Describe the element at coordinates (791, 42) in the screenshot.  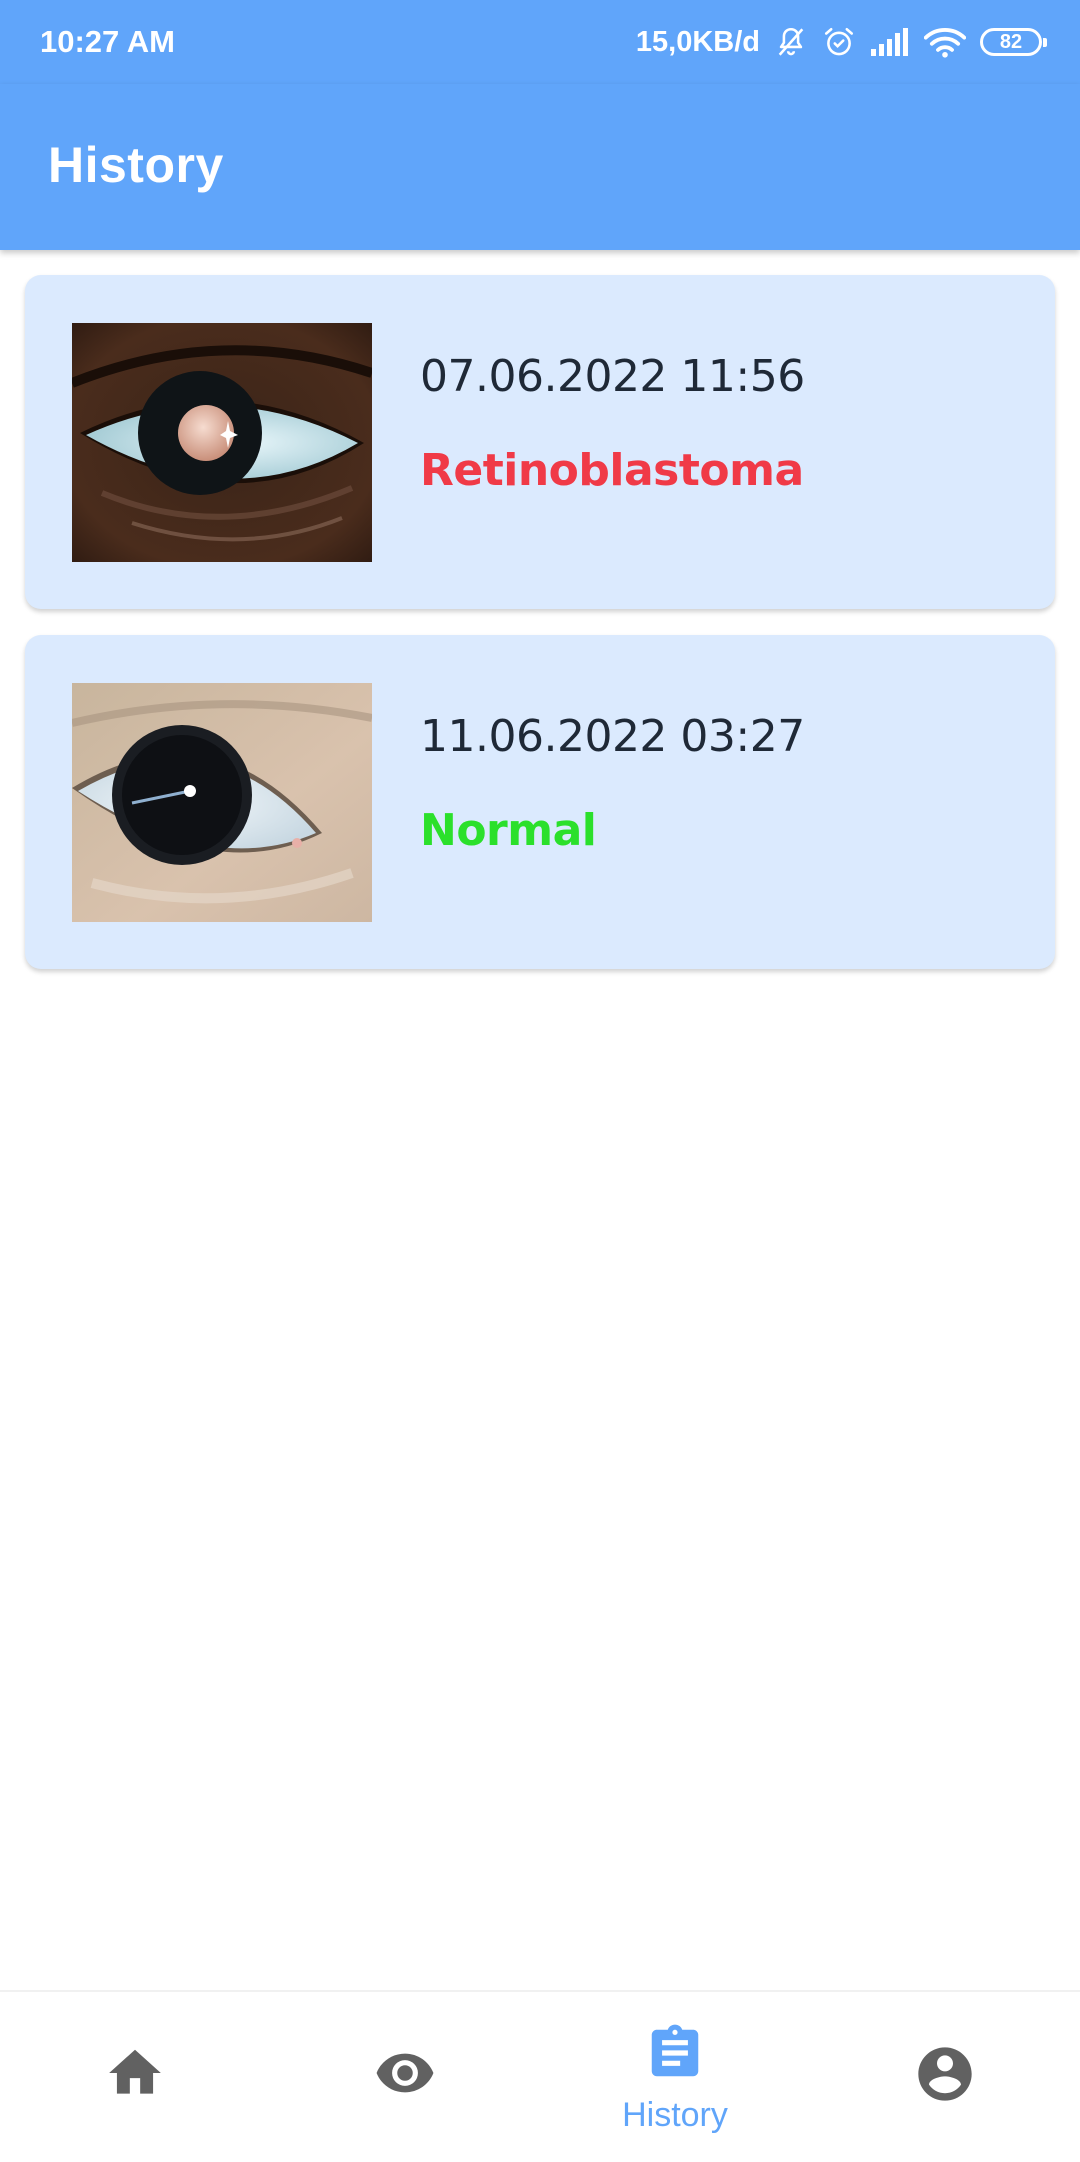
I see `mute-bell-icon` at that location.